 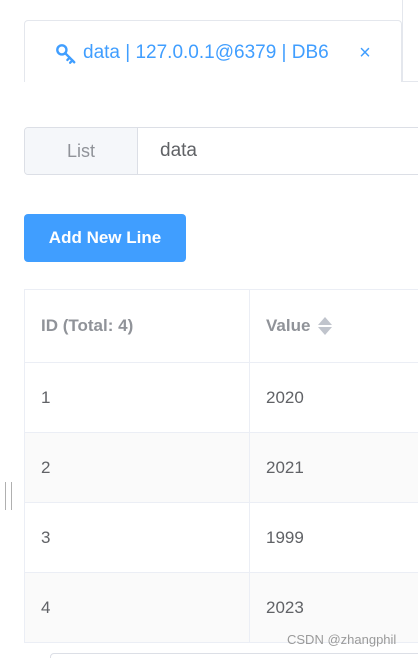 I want to click on key-icon, so click(x=66, y=54).